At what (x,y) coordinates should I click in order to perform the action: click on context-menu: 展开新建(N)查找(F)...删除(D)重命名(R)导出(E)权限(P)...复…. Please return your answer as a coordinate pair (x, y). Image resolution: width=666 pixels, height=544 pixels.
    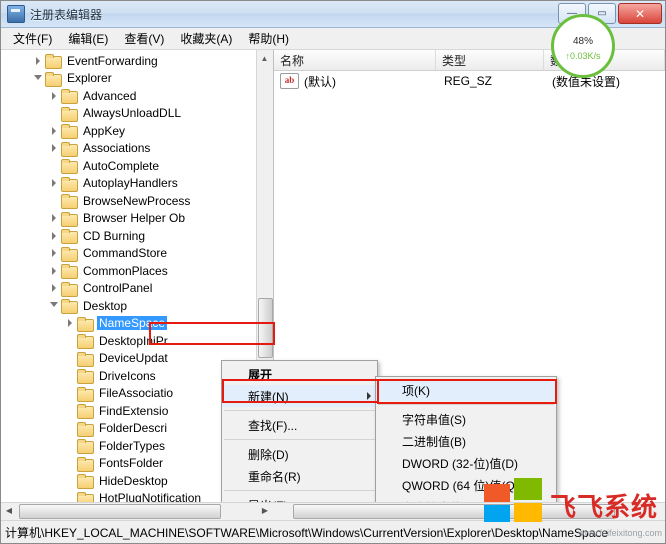
    Looking at the image, I should click on (299, 431).